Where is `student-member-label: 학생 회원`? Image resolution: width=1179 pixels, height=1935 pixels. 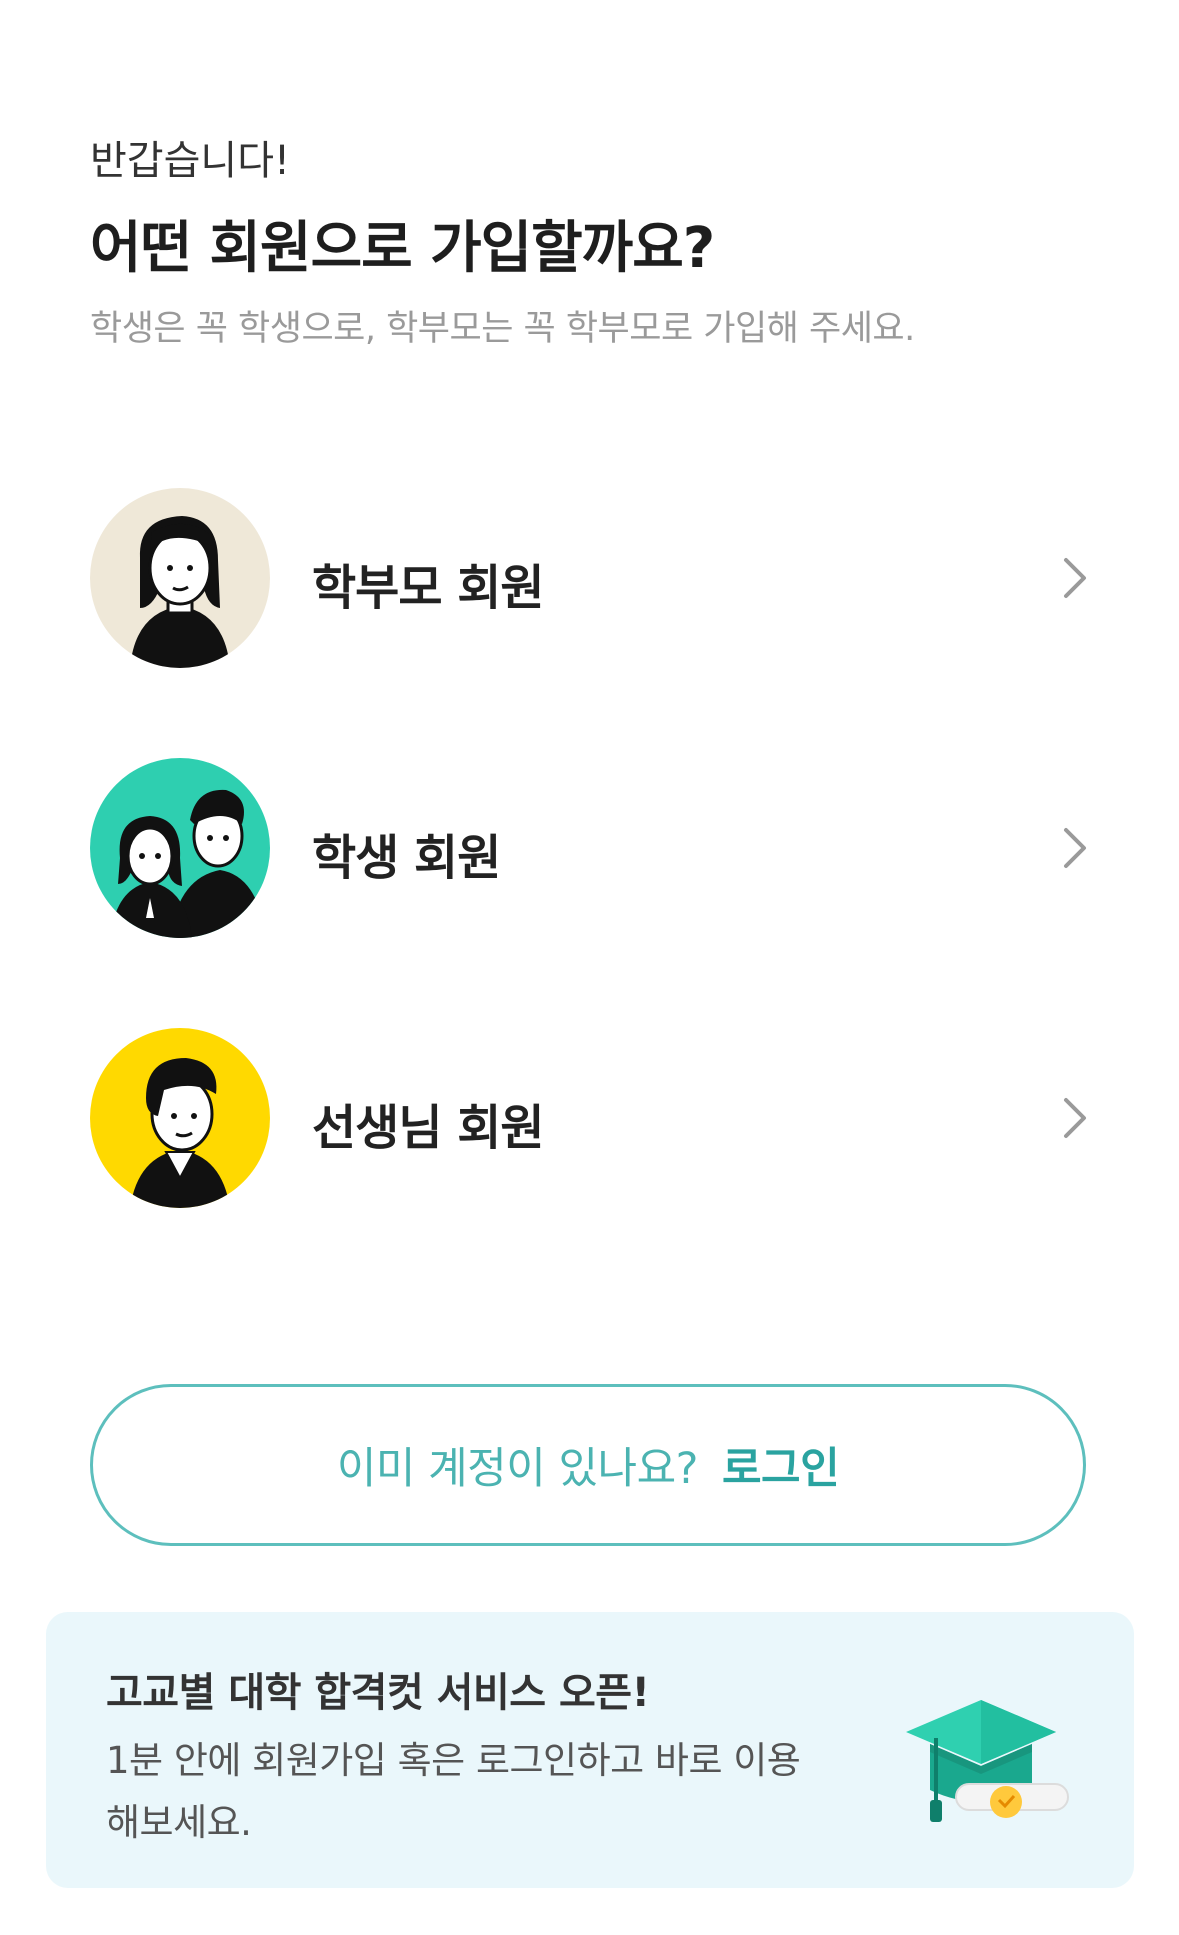
student-member-label: 학생 회원 is located at coordinates (406, 858).